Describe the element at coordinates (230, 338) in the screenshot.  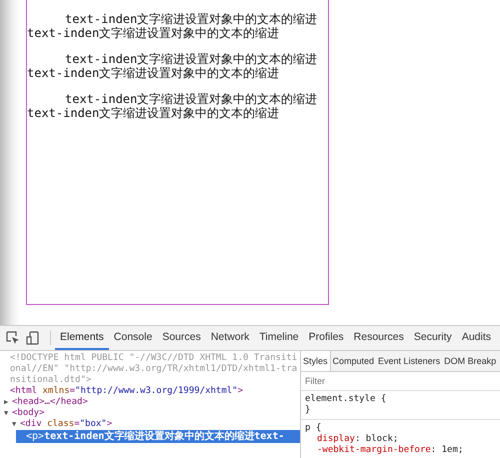
I see `devtools-tab: Network` at that location.